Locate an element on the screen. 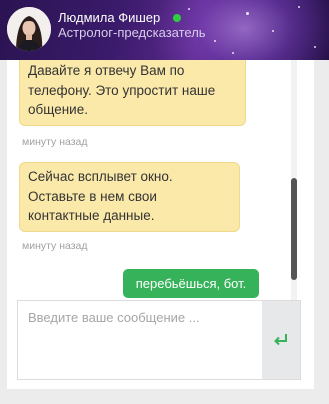  outgoing-message: перебьёшься, бот. is located at coordinates (191, 283).